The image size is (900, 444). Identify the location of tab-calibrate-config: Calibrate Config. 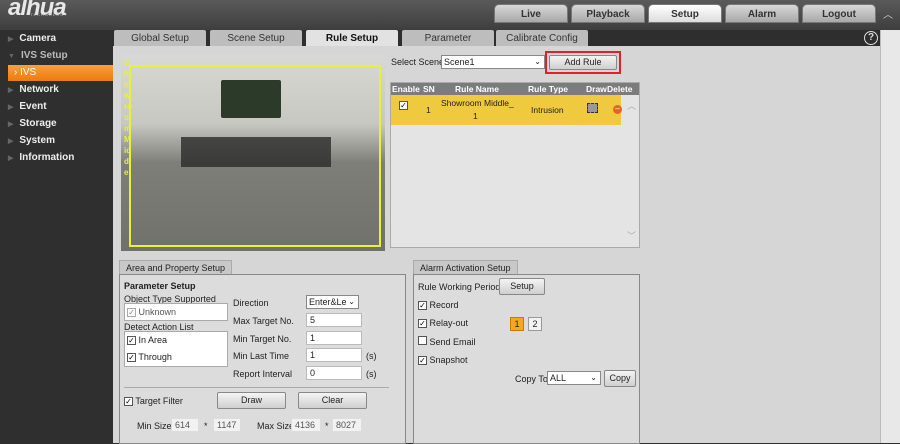
(542, 38).